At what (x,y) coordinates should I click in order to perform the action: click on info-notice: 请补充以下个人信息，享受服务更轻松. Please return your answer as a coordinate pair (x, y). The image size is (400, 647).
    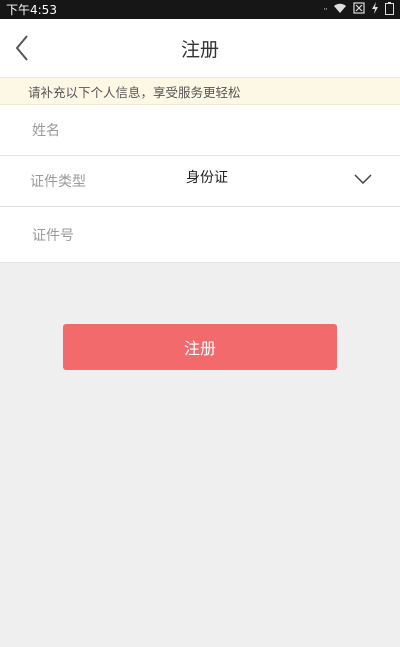
    Looking at the image, I should click on (200, 91).